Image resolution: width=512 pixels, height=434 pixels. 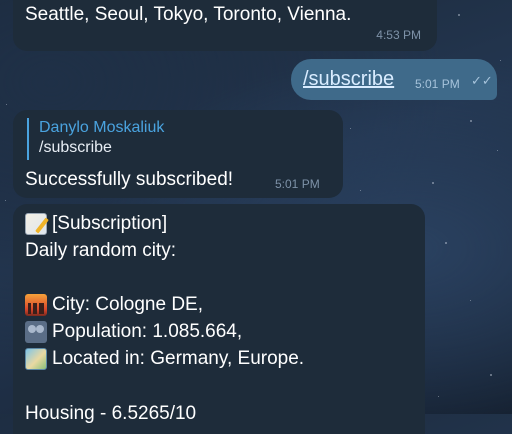 I want to click on message-line-text: City: Cologne DE,, so click(x=128, y=304).